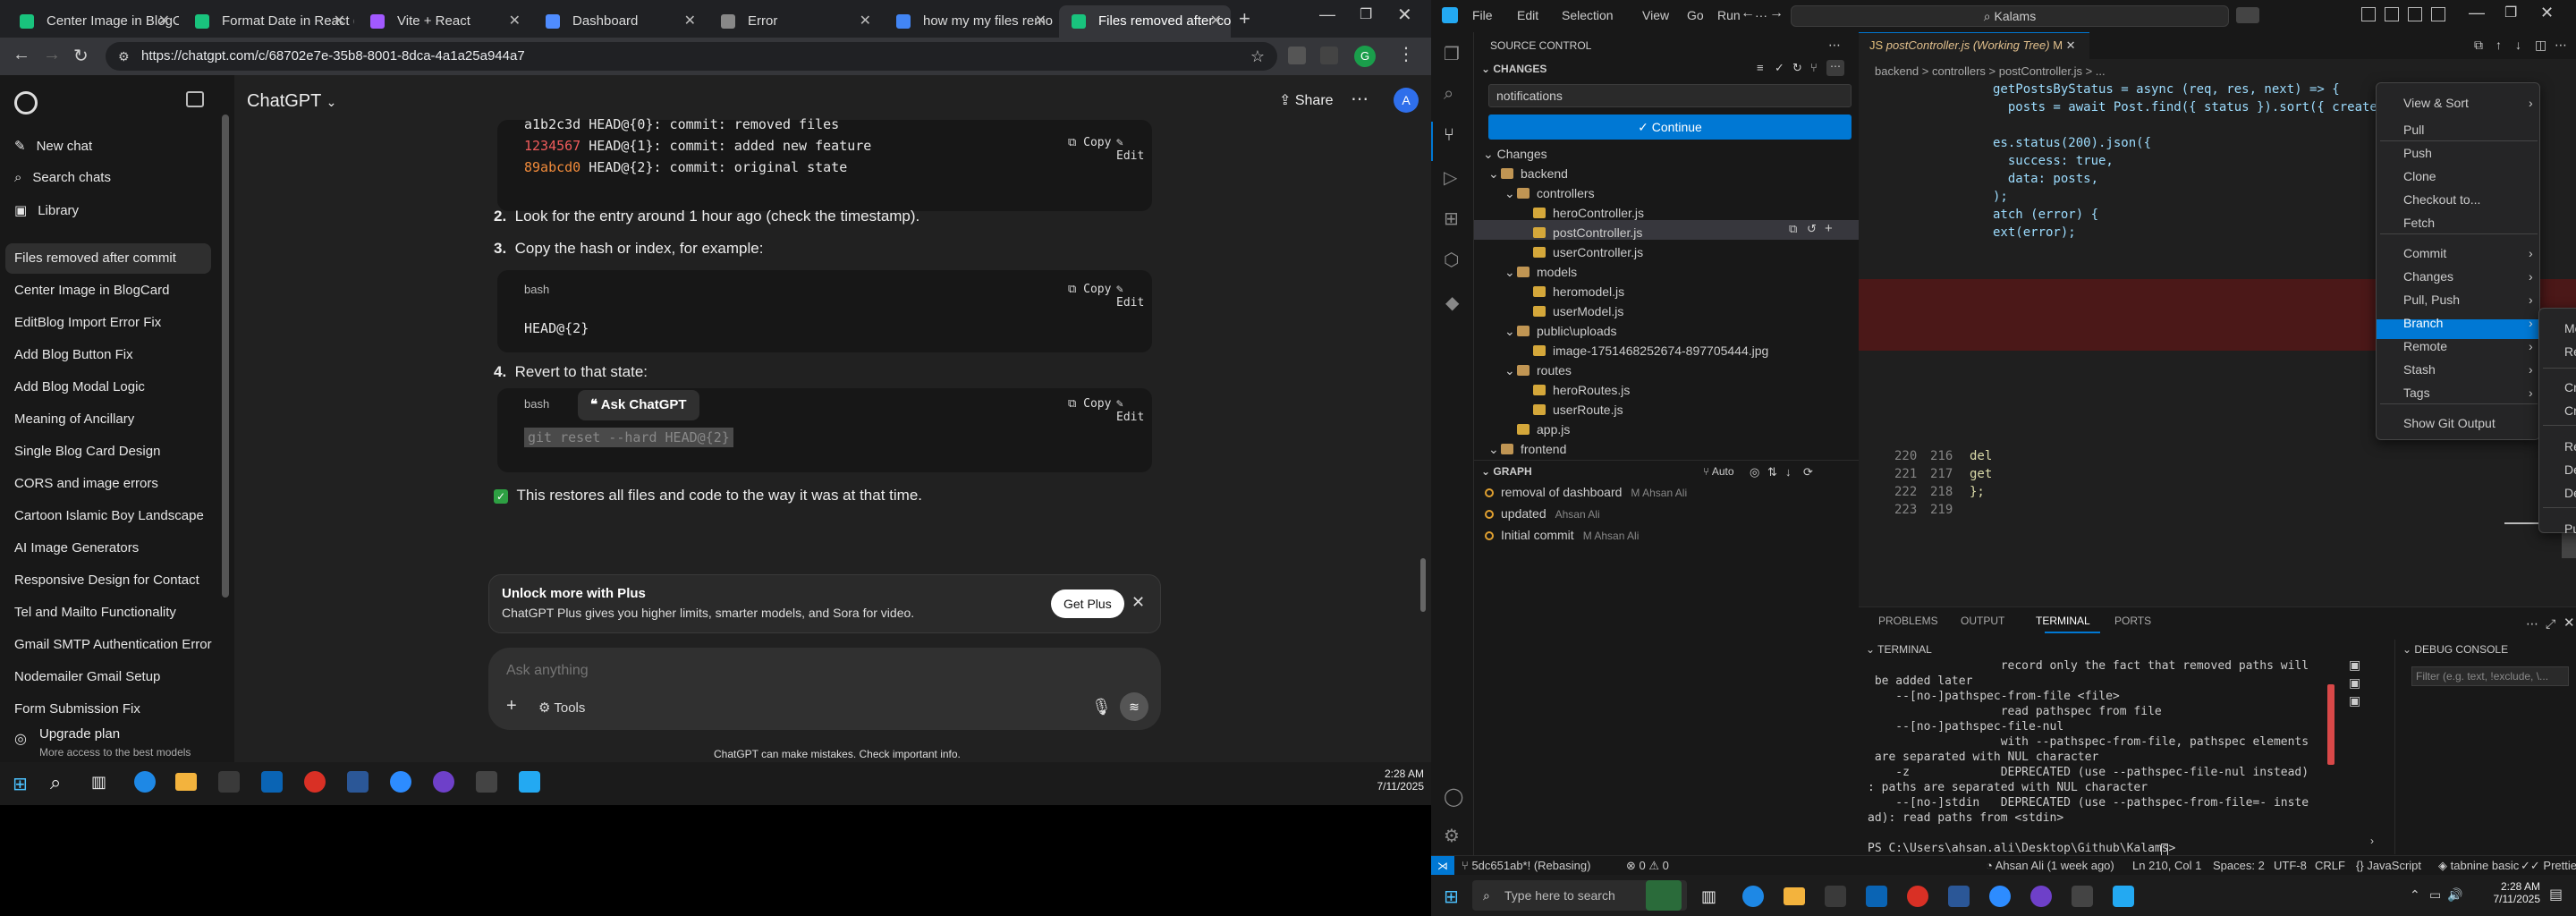  I want to click on discard-icon: ↺, so click(1812, 229).